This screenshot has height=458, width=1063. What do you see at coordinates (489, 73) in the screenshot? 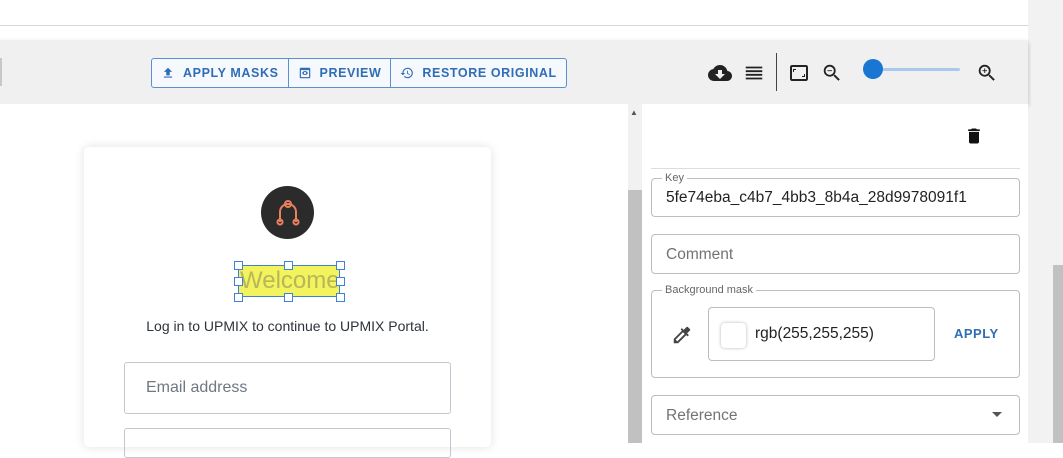
I see `restore-original-label: RESTORE ORIGINAL` at bounding box center [489, 73].